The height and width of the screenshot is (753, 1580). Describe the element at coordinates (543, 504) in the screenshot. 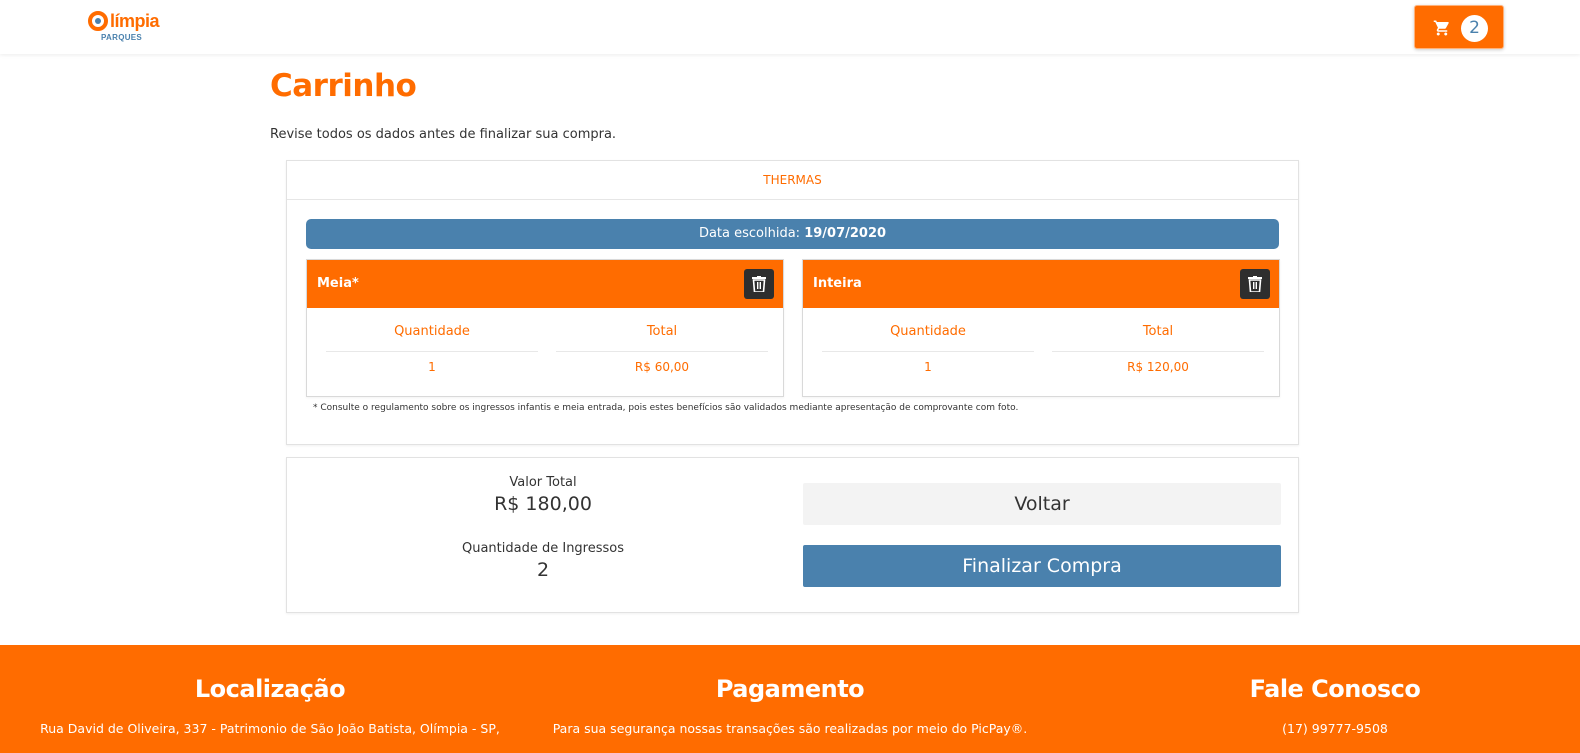

I see `total-amount: R$ 180,00` at that location.